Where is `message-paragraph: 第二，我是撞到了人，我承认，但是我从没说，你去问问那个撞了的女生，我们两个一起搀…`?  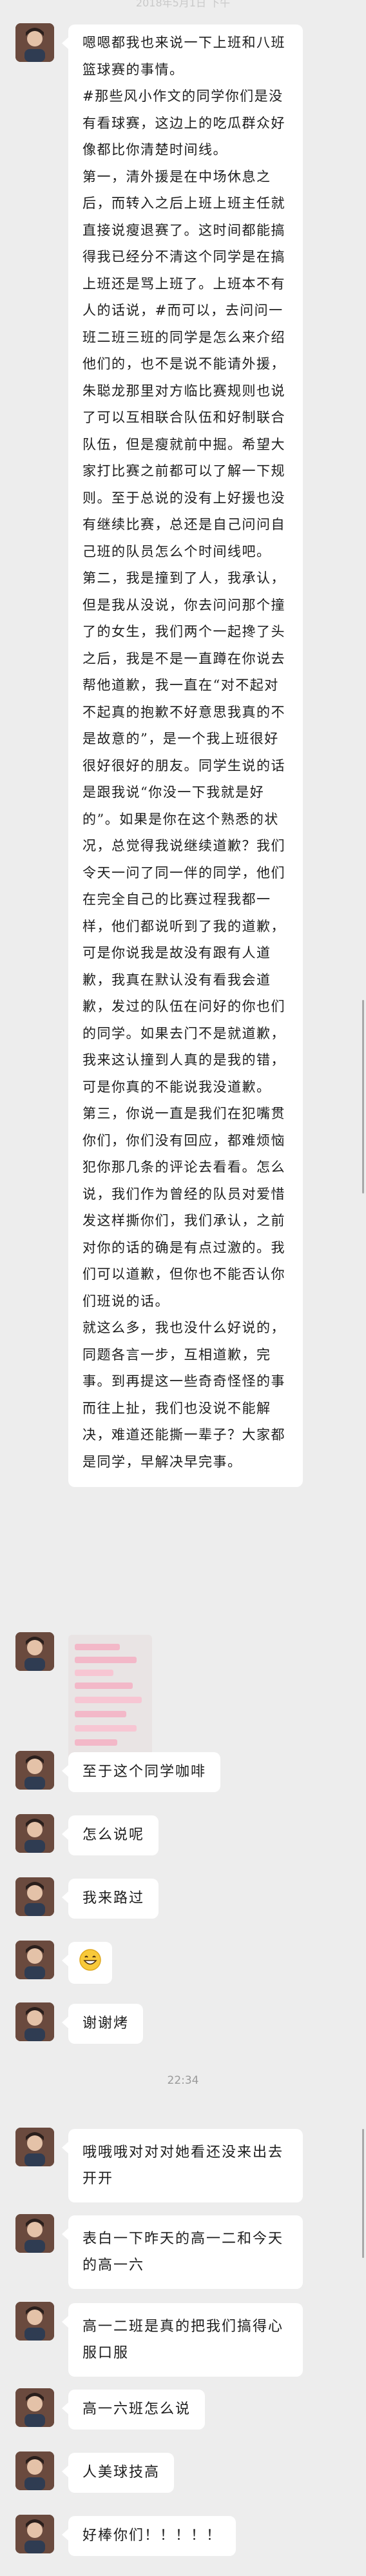 message-paragraph: 第二，我是撞到了人，我承认，但是我从没说，你去问问那个撞了的女生，我们两个一起搀… is located at coordinates (183, 832).